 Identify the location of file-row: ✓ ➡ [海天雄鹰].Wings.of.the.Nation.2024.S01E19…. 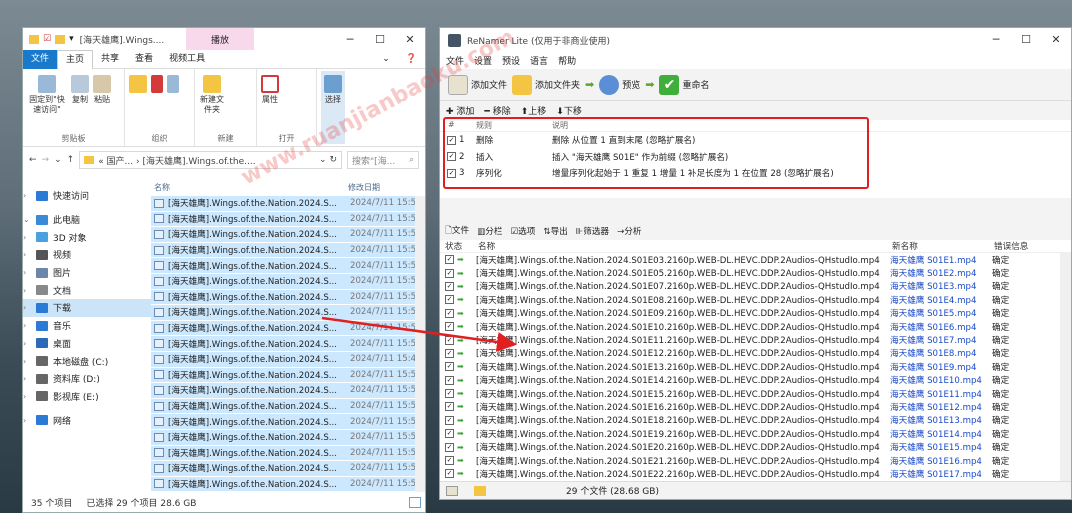
(755, 433).